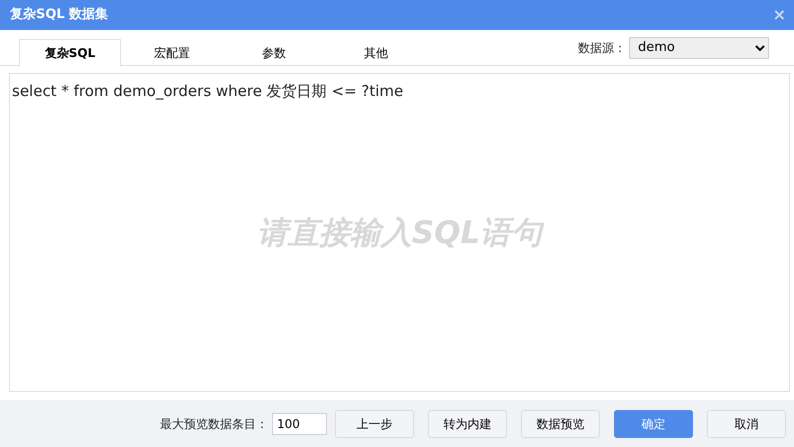 The image size is (794, 447). I want to click on footer-button: 转为内建, so click(467, 424).